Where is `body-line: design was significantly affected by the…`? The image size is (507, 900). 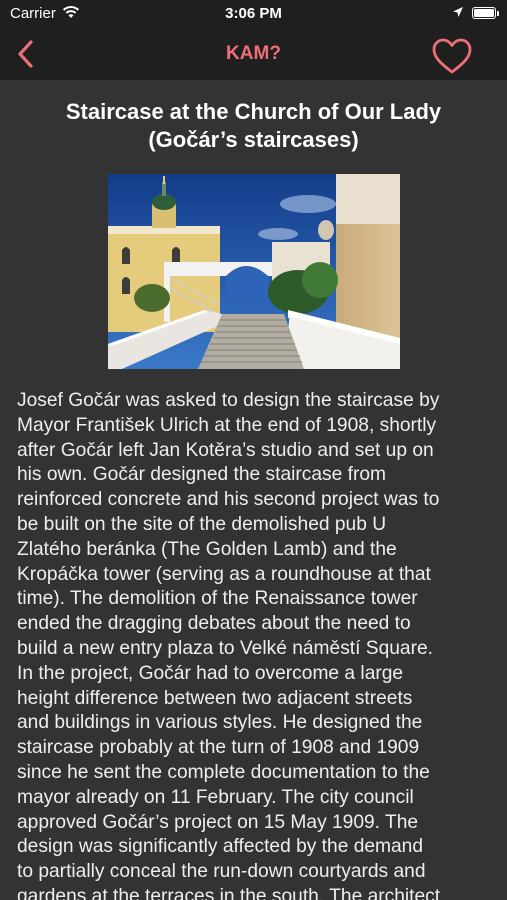 body-line: design was significantly affected by the… is located at coordinates (220, 847).